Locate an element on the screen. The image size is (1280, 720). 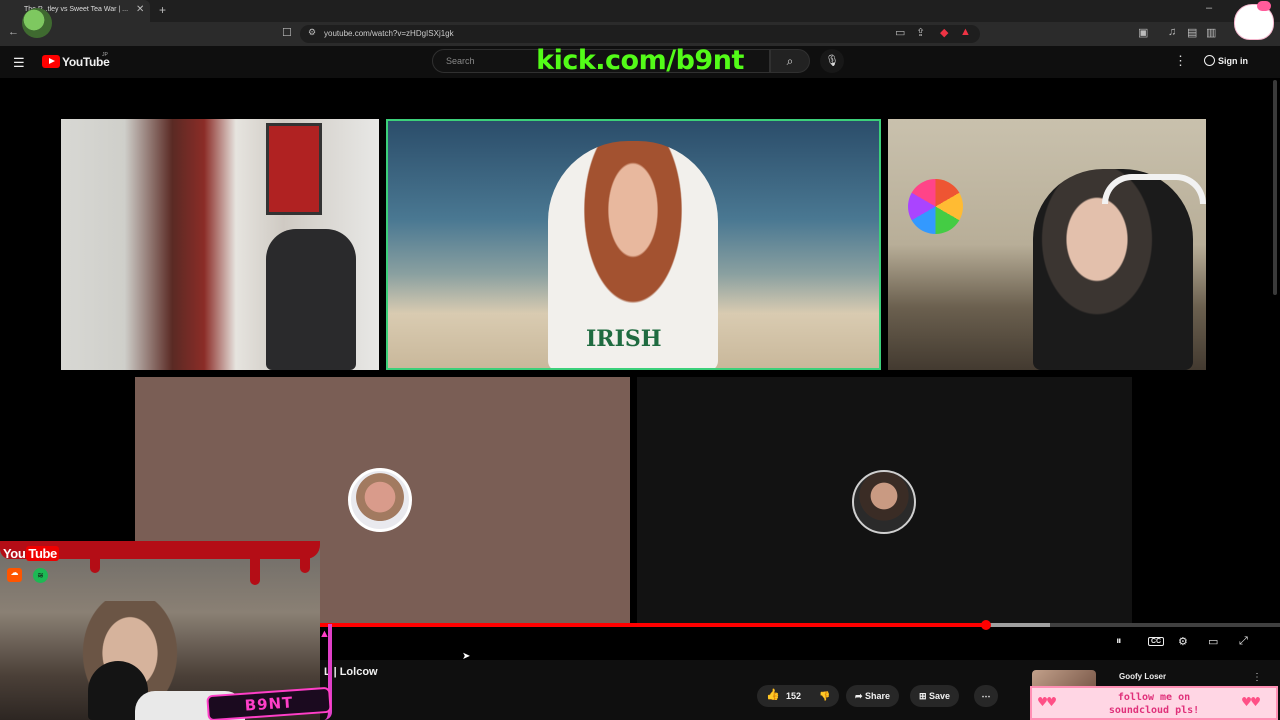
save-button: ⊞ Save is located at coordinates (935, 696).